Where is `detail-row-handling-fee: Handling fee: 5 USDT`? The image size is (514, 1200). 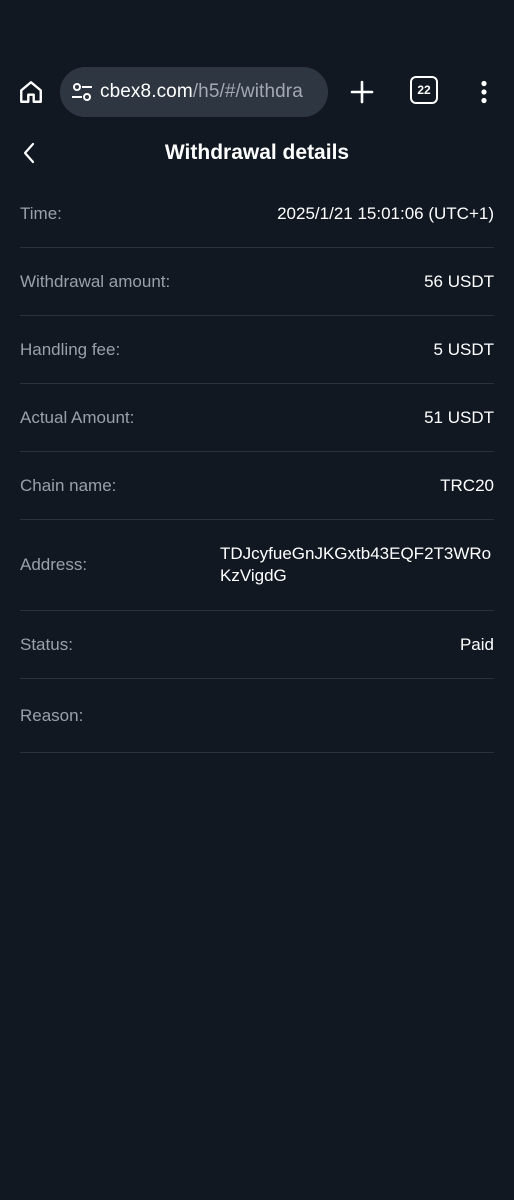 detail-row-handling-fee: Handling fee: 5 USDT is located at coordinates (257, 350).